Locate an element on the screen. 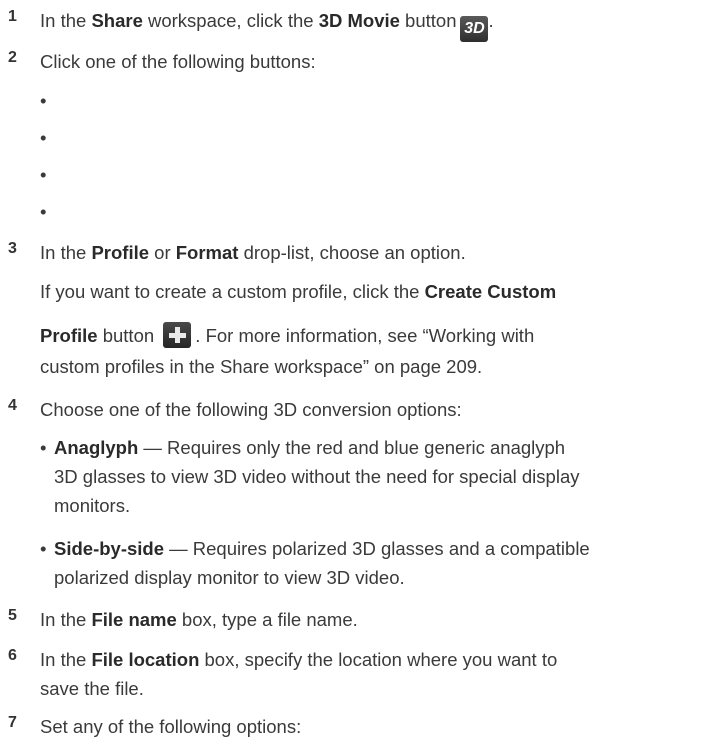 This screenshot has height=745, width=715. step-text: In the File name box, type a file name. is located at coordinates (199, 619).